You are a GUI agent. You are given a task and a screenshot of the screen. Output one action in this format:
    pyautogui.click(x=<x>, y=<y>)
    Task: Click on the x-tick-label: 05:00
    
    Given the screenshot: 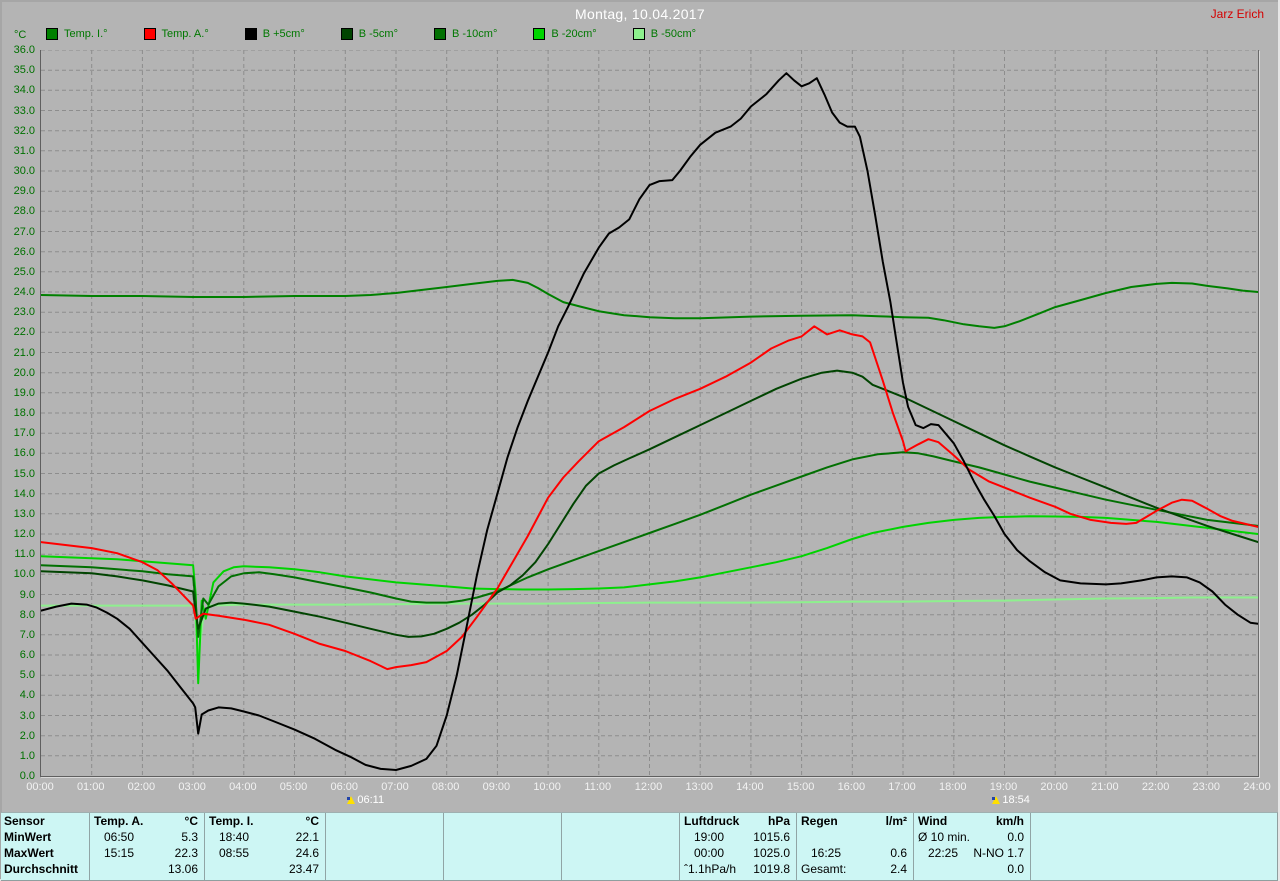 What is the action you would take?
    pyautogui.click(x=293, y=787)
    